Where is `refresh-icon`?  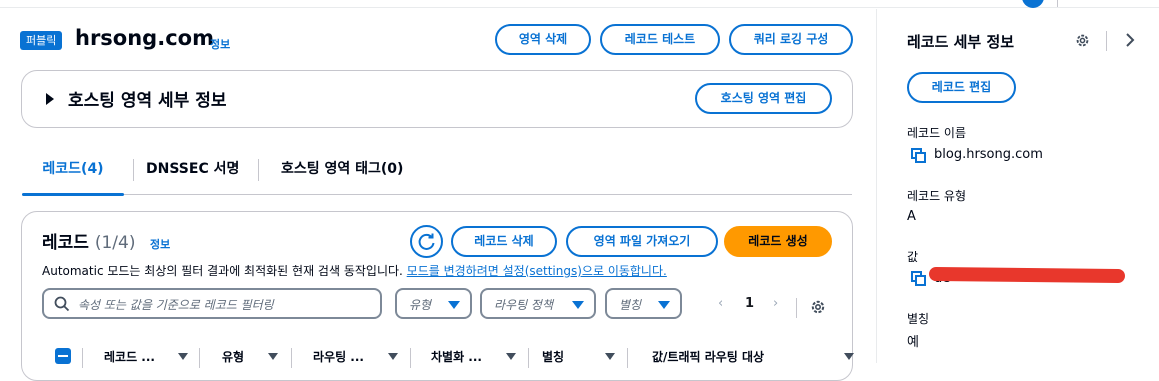 refresh-icon is located at coordinates (426, 241).